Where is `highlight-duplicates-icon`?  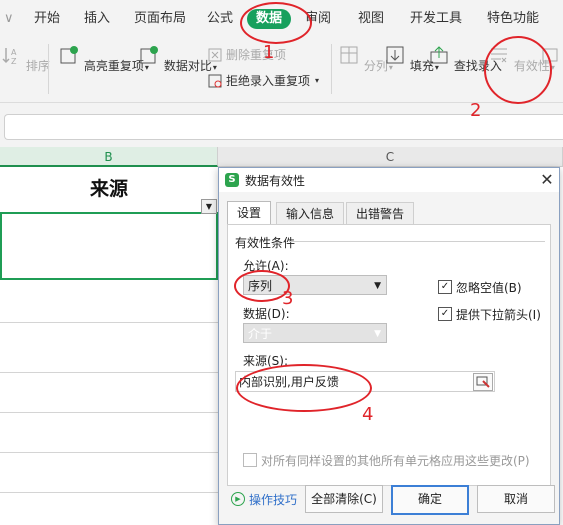
highlight-duplicates-icon is located at coordinates (69, 55).